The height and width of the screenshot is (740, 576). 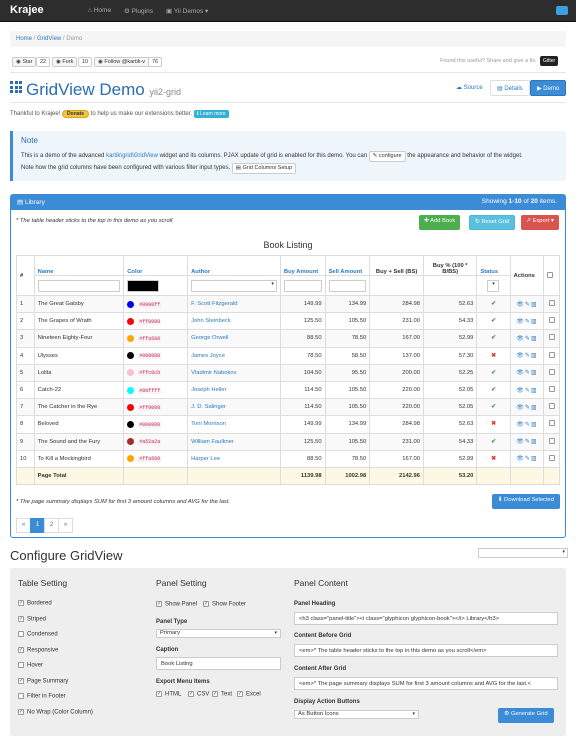 What do you see at coordinates (32, 618) in the screenshot?
I see `table-option-checkbox: ✓ Striped` at bounding box center [32, 618].